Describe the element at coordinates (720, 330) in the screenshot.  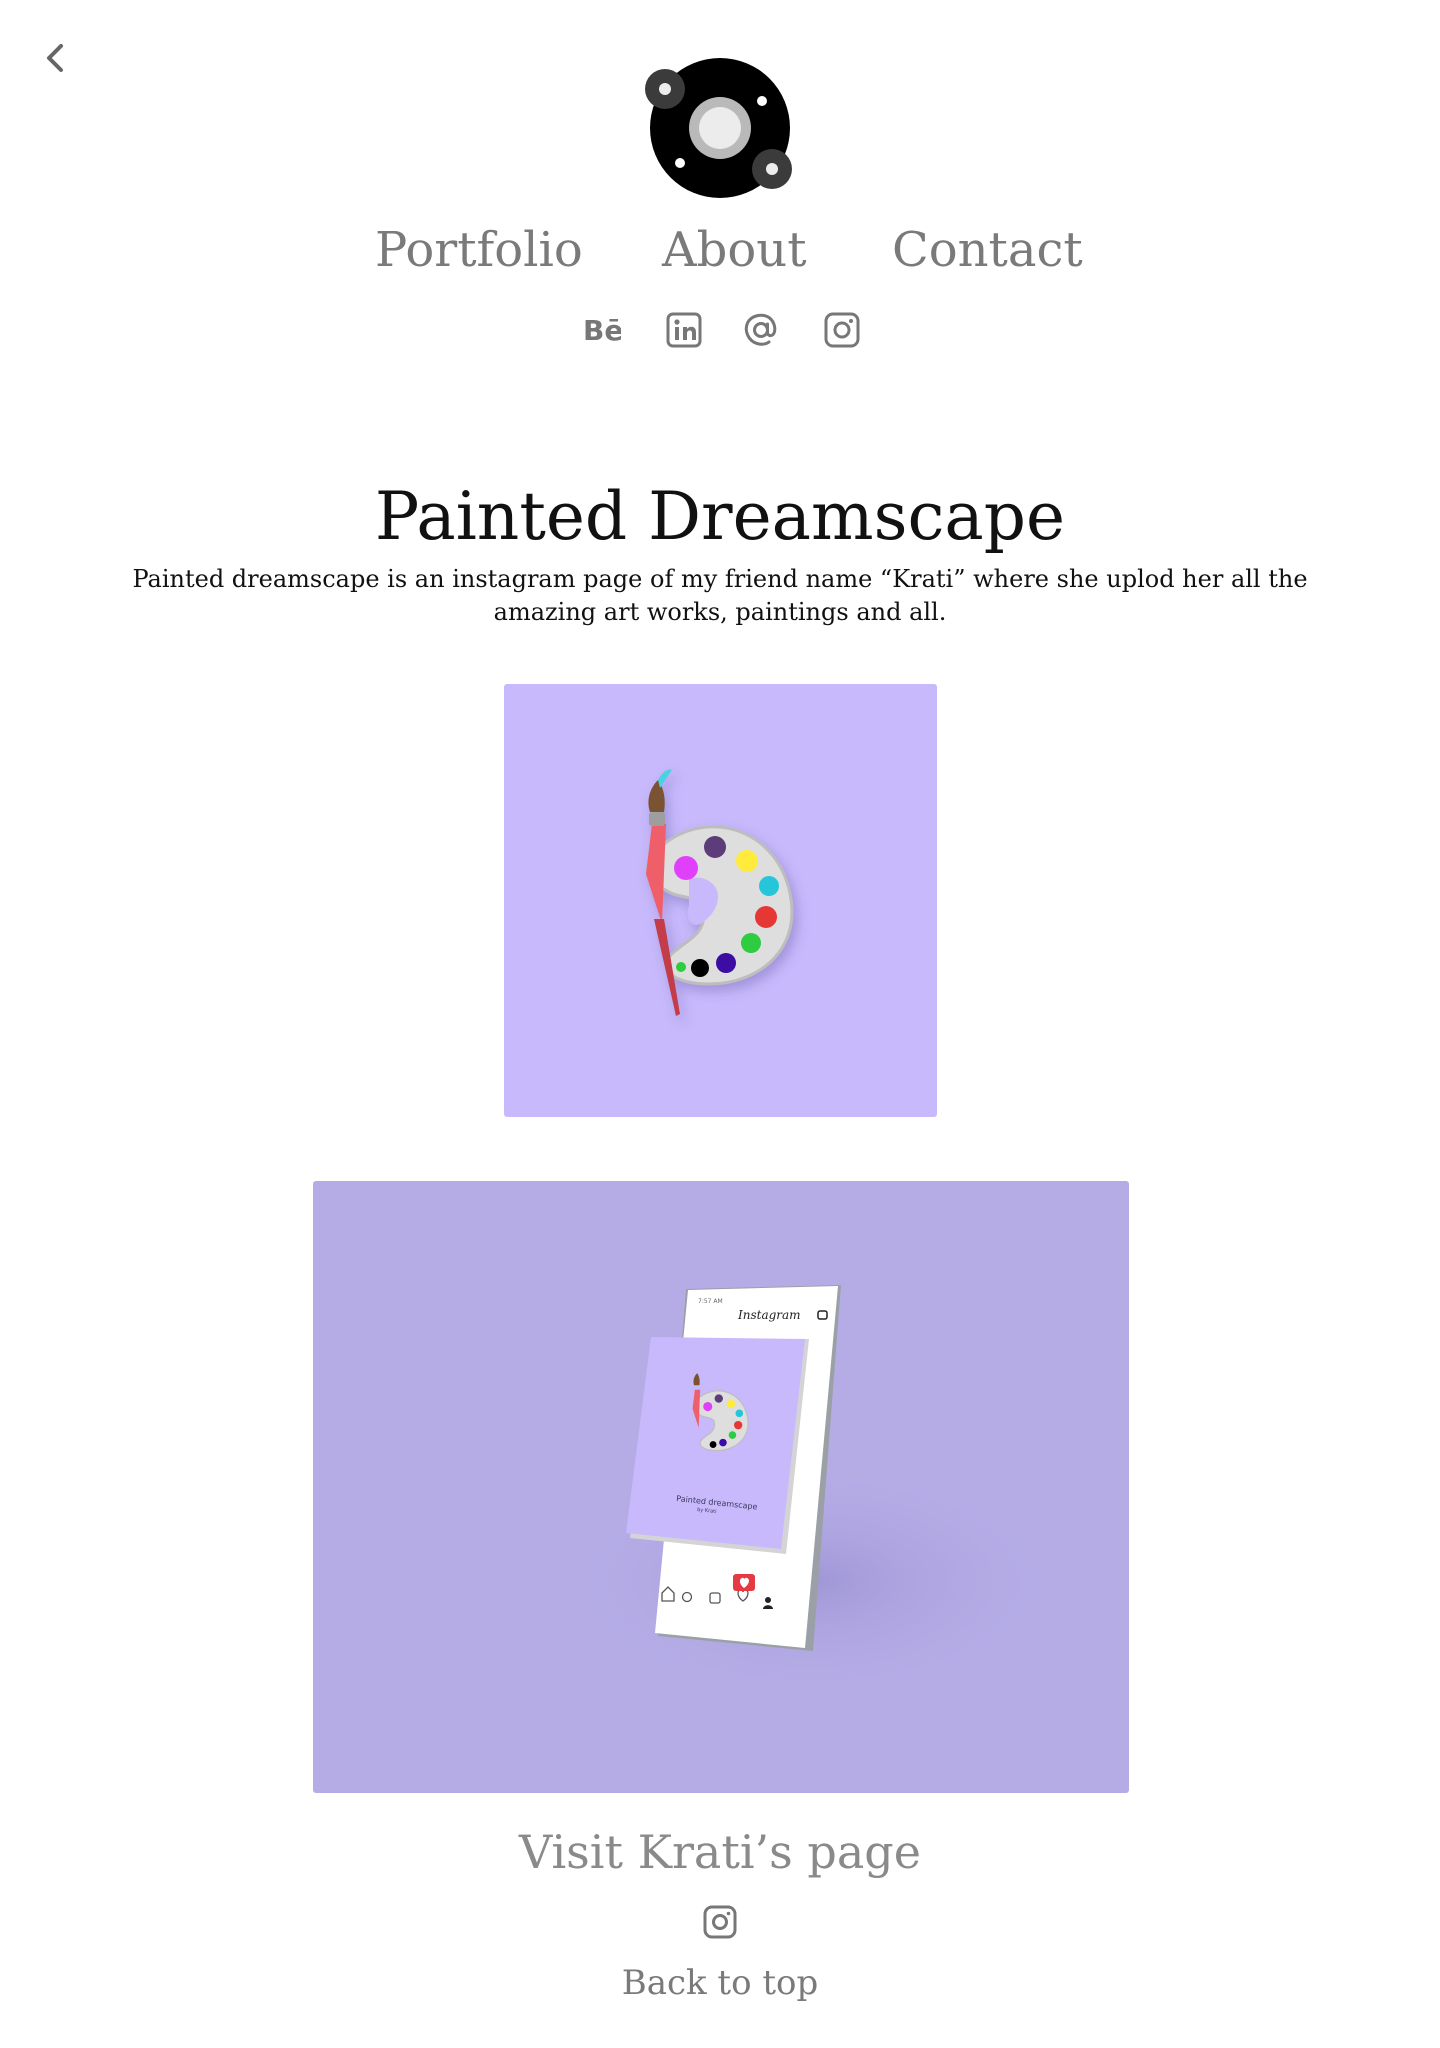
I see `social-links: Bē` at that location.